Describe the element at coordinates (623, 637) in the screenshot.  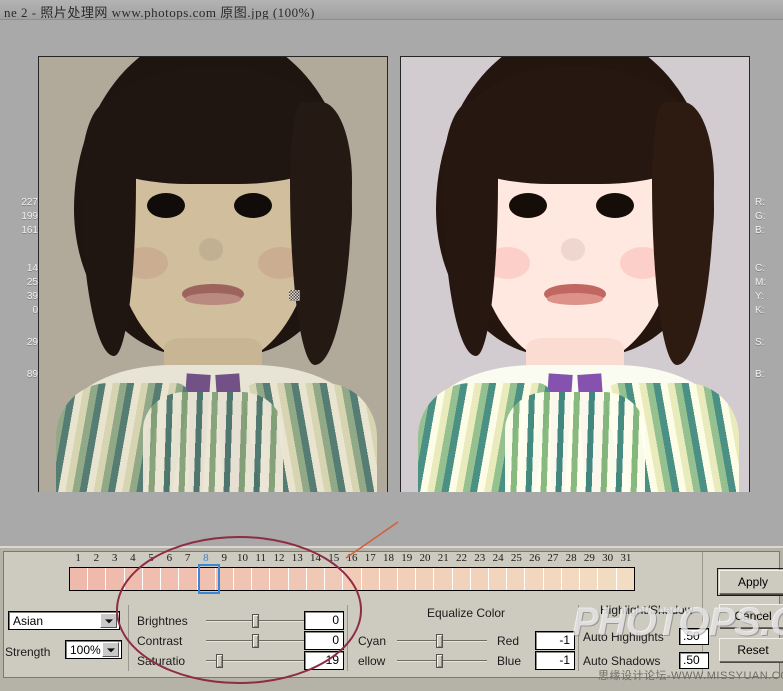
I see `hs-label-auto-highlights: Auto Highlights` at that location.